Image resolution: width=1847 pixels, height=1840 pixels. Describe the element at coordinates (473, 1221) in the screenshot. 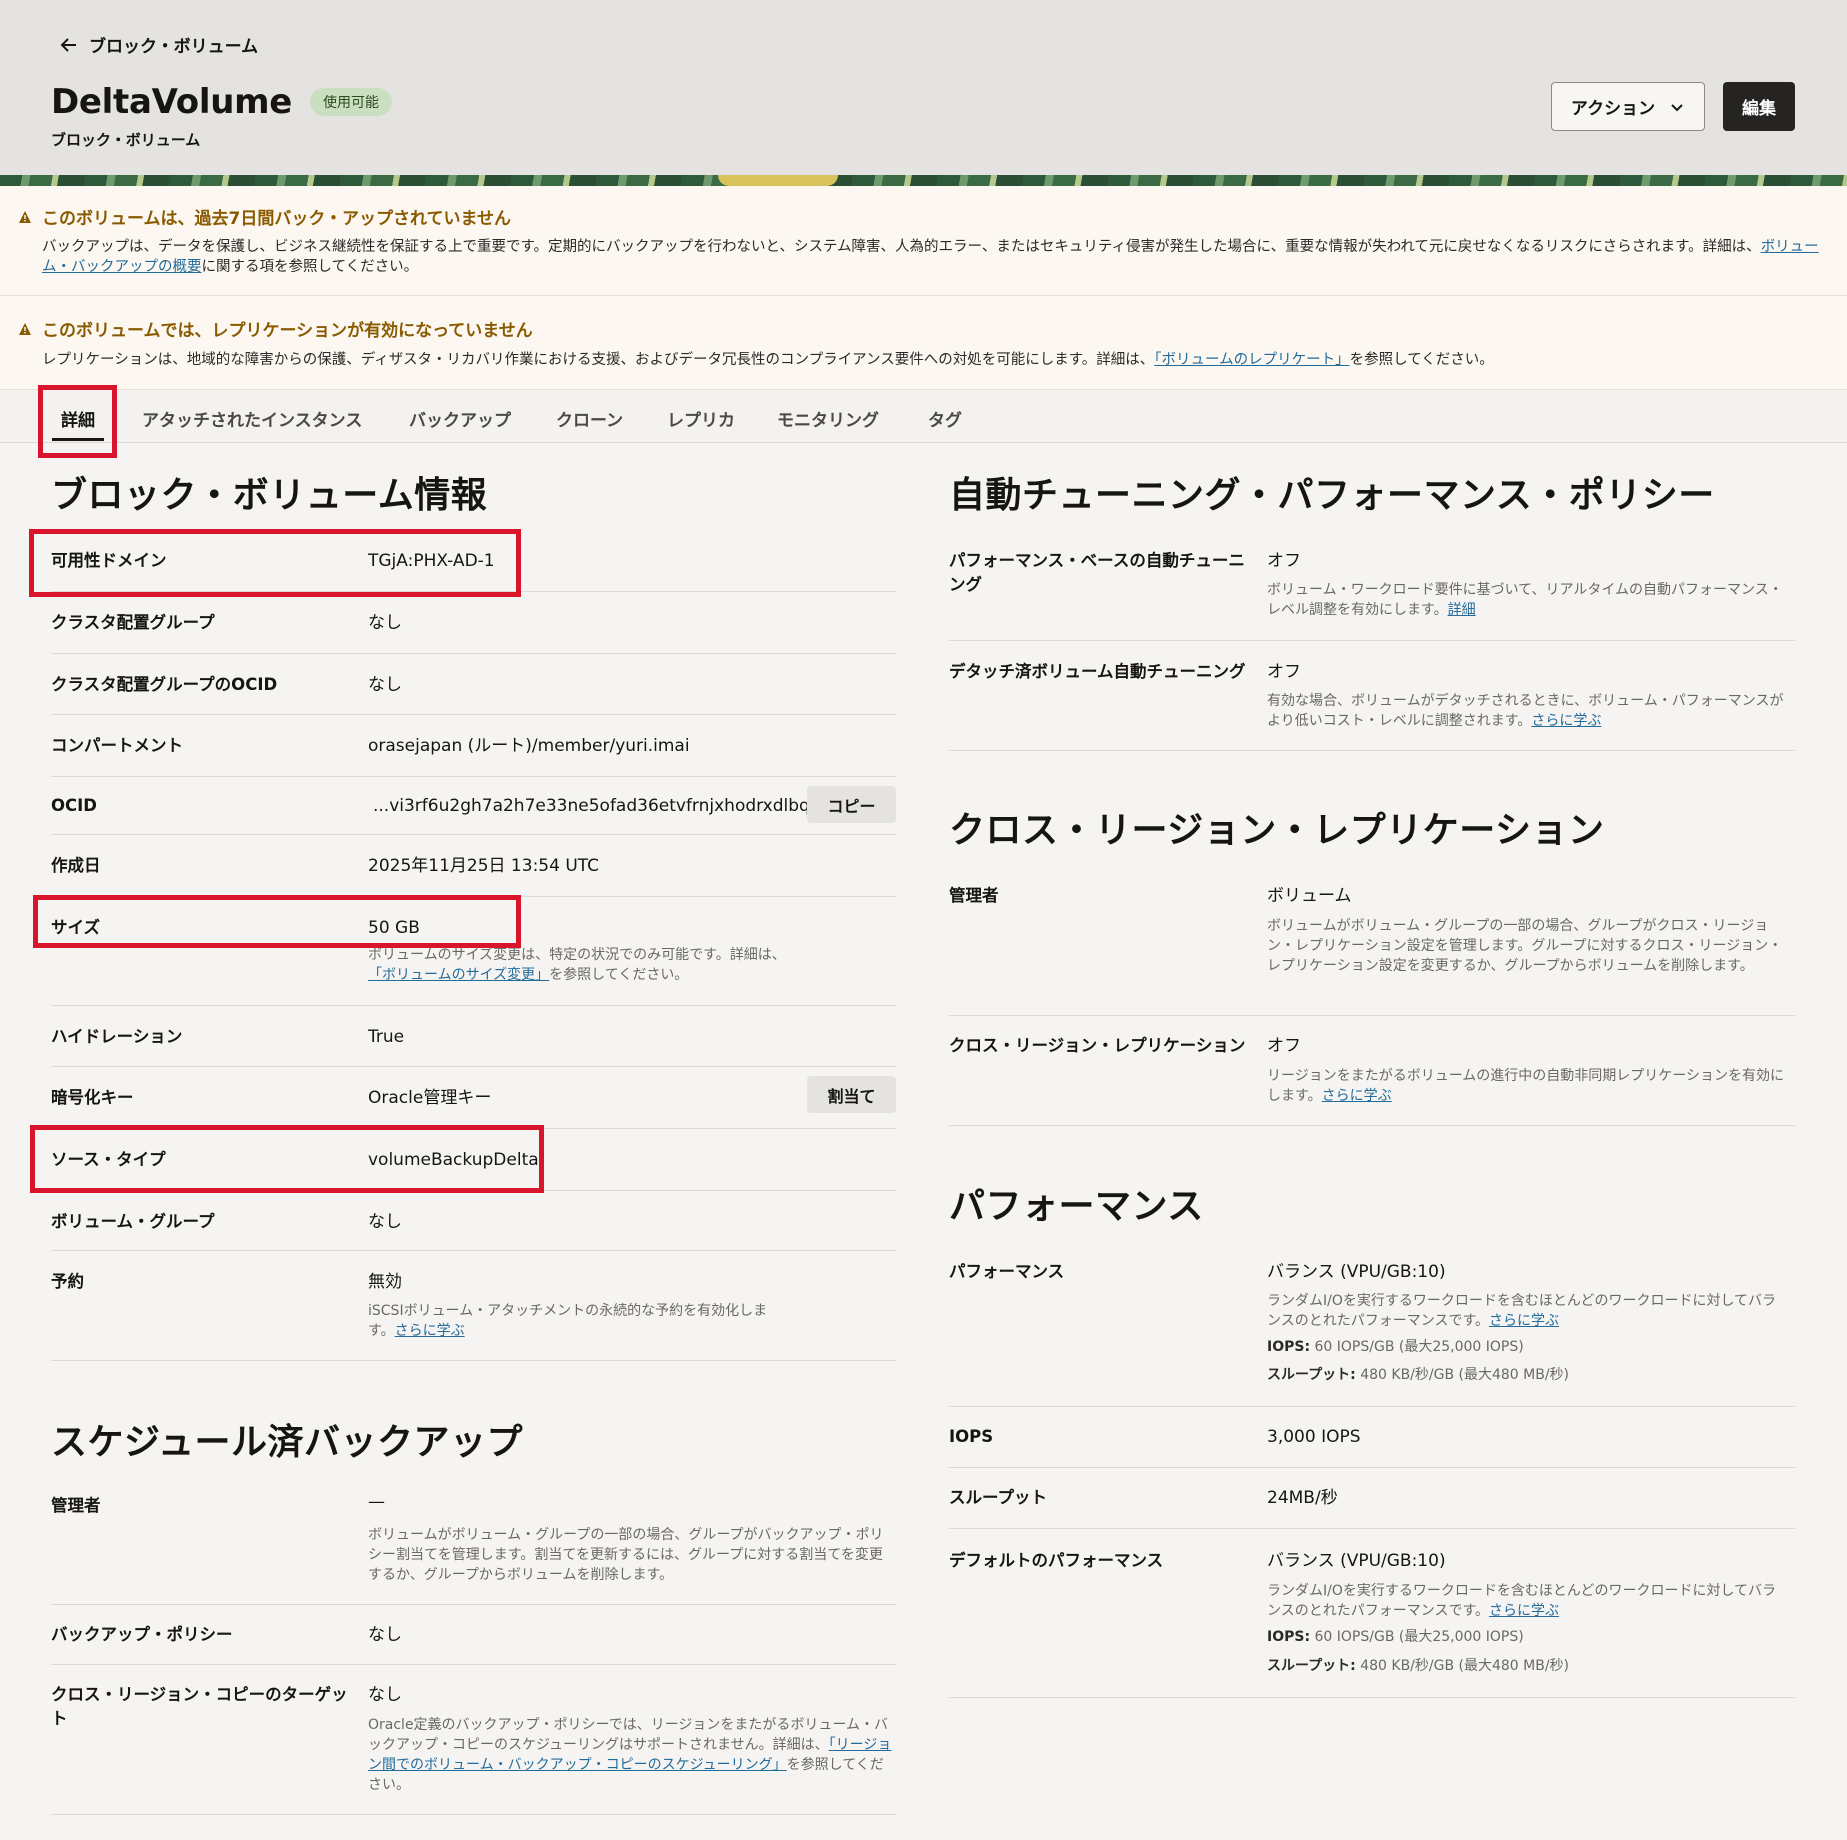

I see `info-row-volume-group: ボリューム・グループ なし` at that location.